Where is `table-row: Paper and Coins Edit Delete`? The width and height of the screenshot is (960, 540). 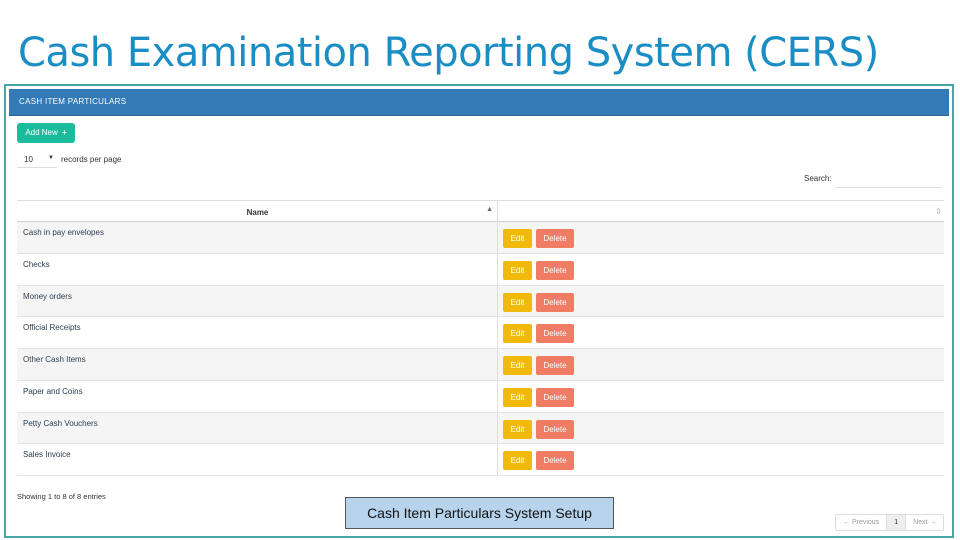
table-row: Paper and Coins Edit Delete is located at coordinates (480, 396).